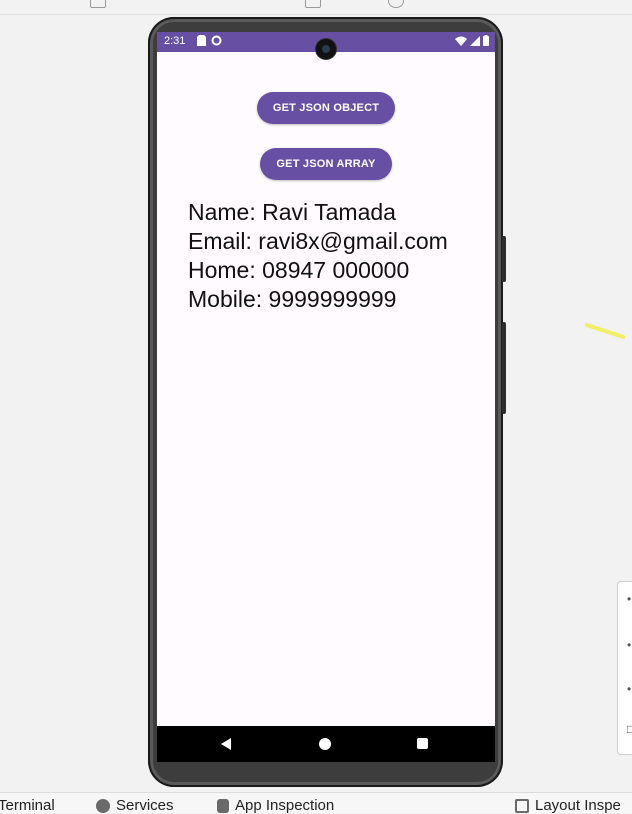 This screenshot has width=632, height=814. Describe the element at coordinates (486, 40) in the screenshot. I see `battery-icon` at that location.